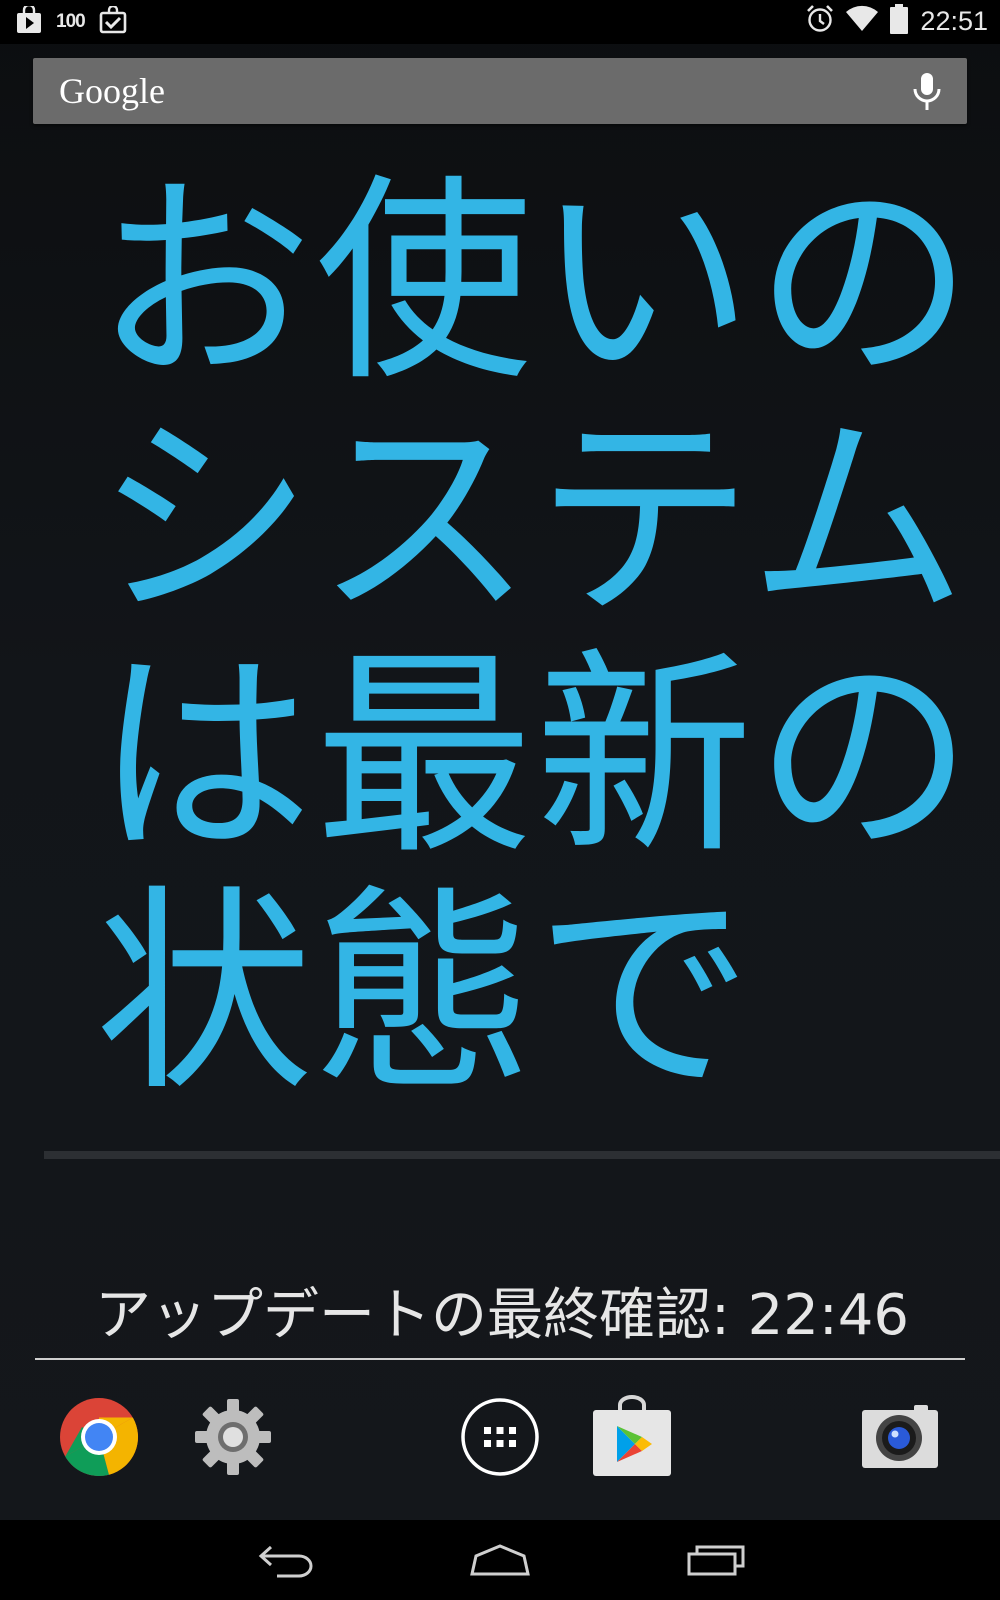 The height and width of the screenshot is (1600, 1000). I want to click on dock, so click(500, 1445).